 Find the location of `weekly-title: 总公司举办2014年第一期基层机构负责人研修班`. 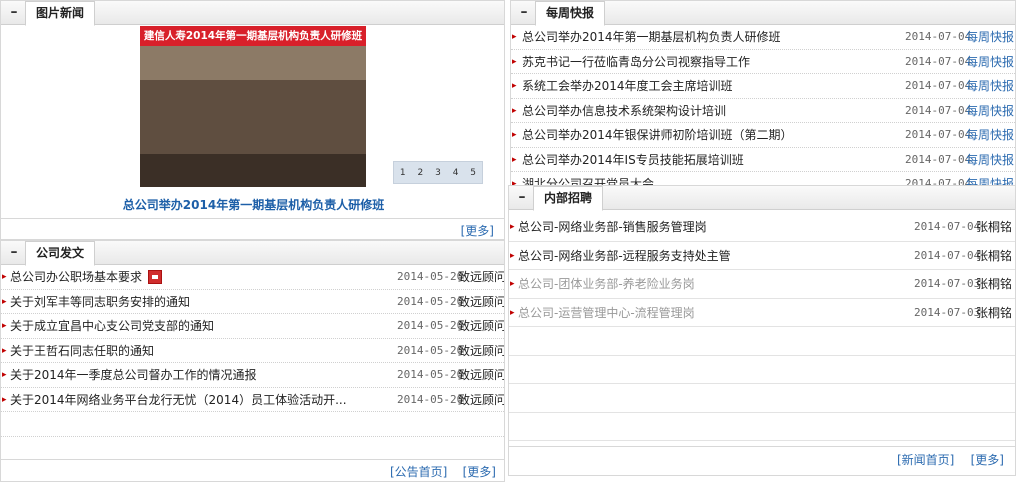

weekly-title: 总公司举办2014年第一期基层机构负责人研修班 is located at coordinates (651, 37).